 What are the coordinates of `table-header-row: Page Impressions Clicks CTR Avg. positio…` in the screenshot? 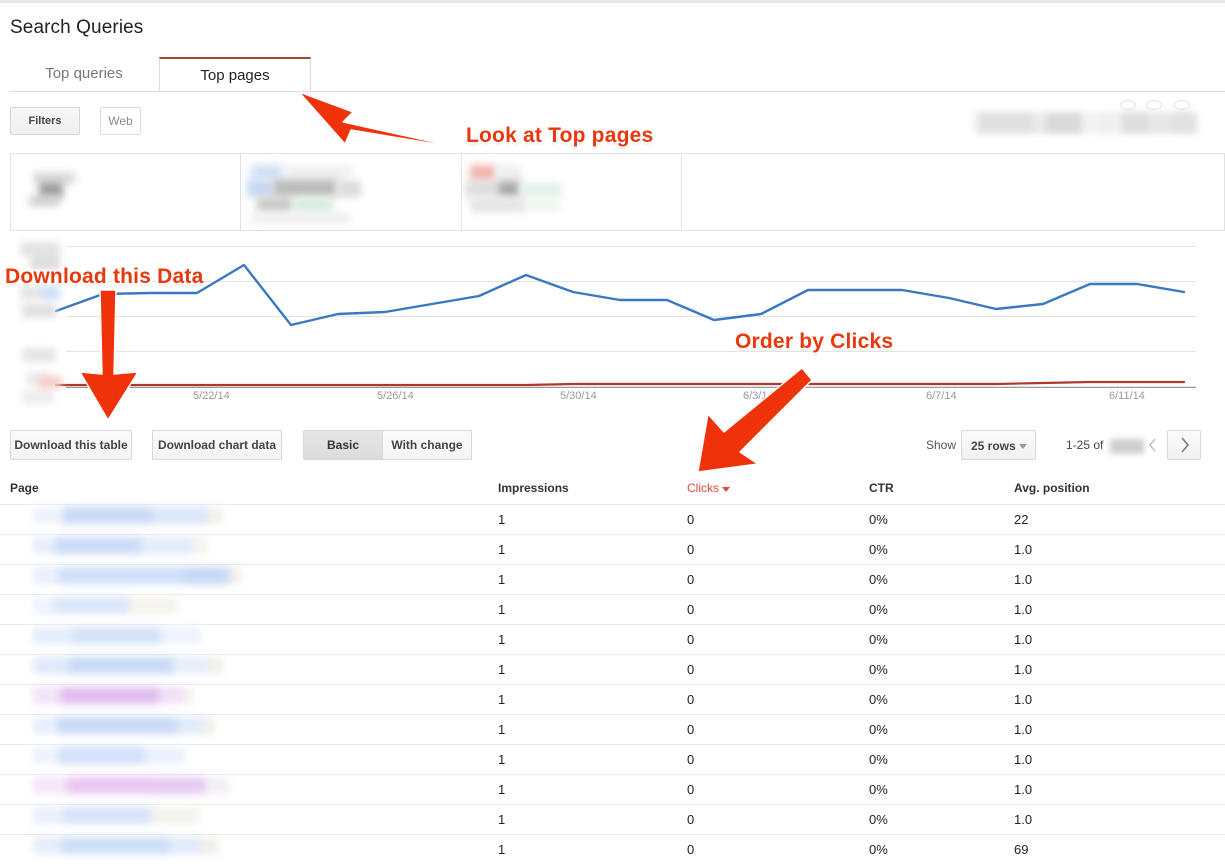 It's located at (612, 489).